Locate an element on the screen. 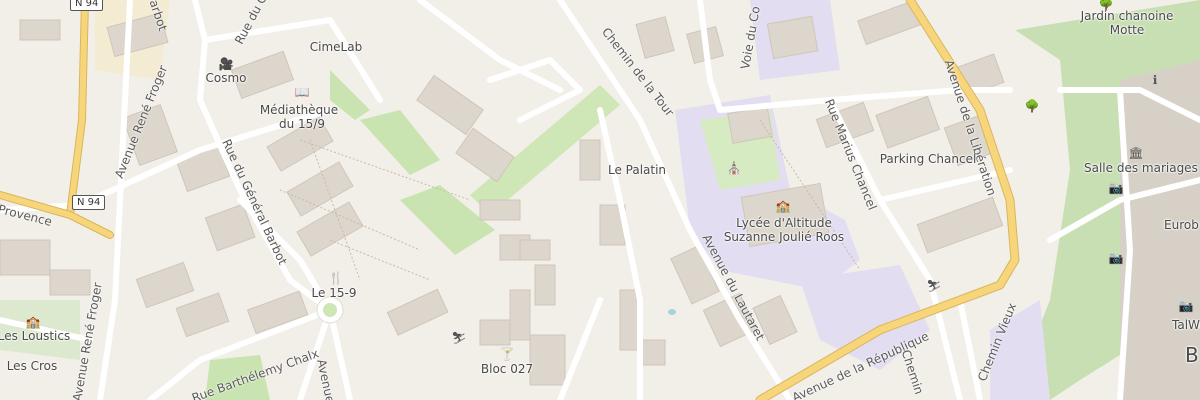 This screenshot has width=1200, height=400. place-label-lycee-sub: Suzanne Joulié Roos is located at coordinates (784, 237).